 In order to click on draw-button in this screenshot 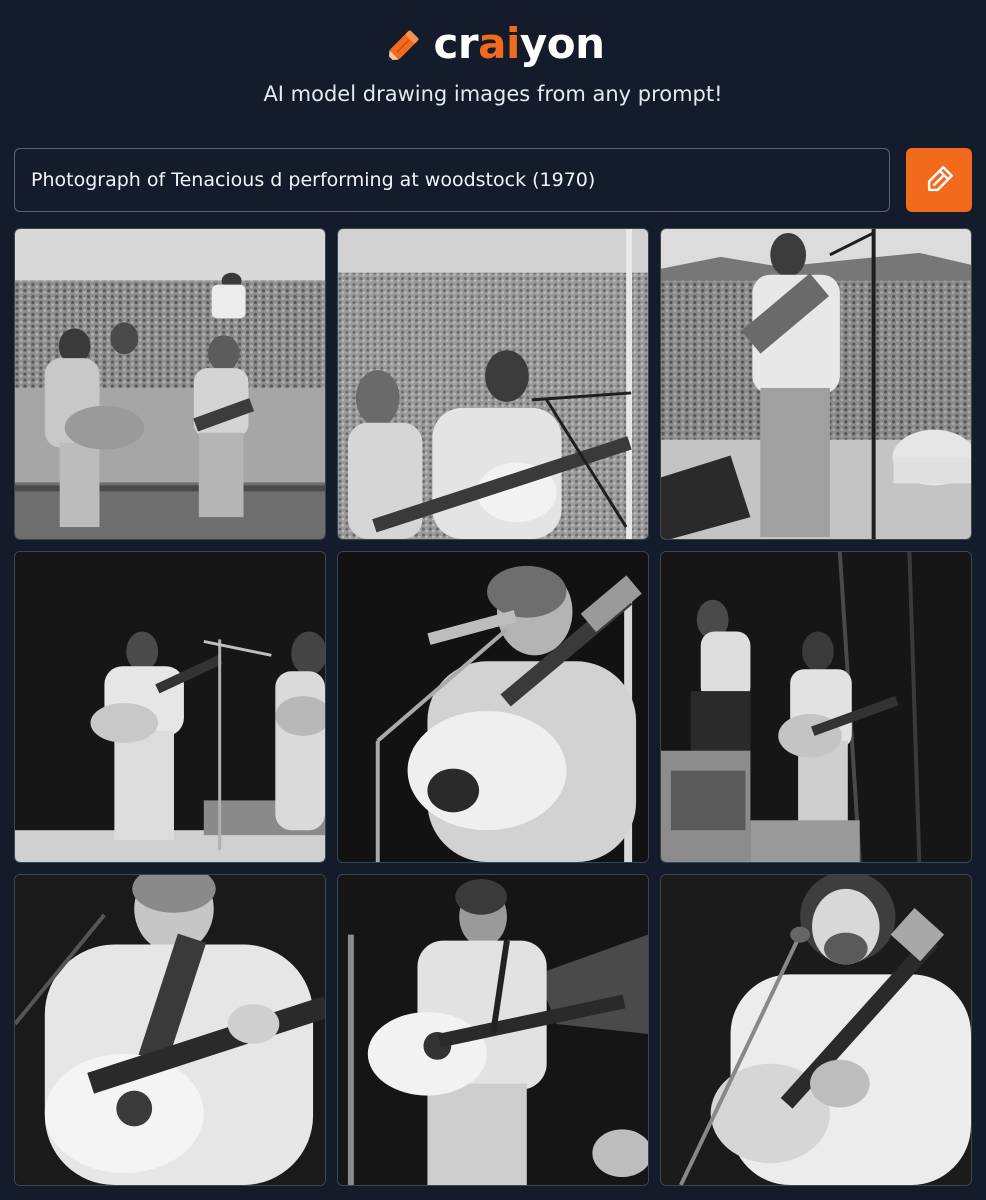, I will do `click(939, 180)`.